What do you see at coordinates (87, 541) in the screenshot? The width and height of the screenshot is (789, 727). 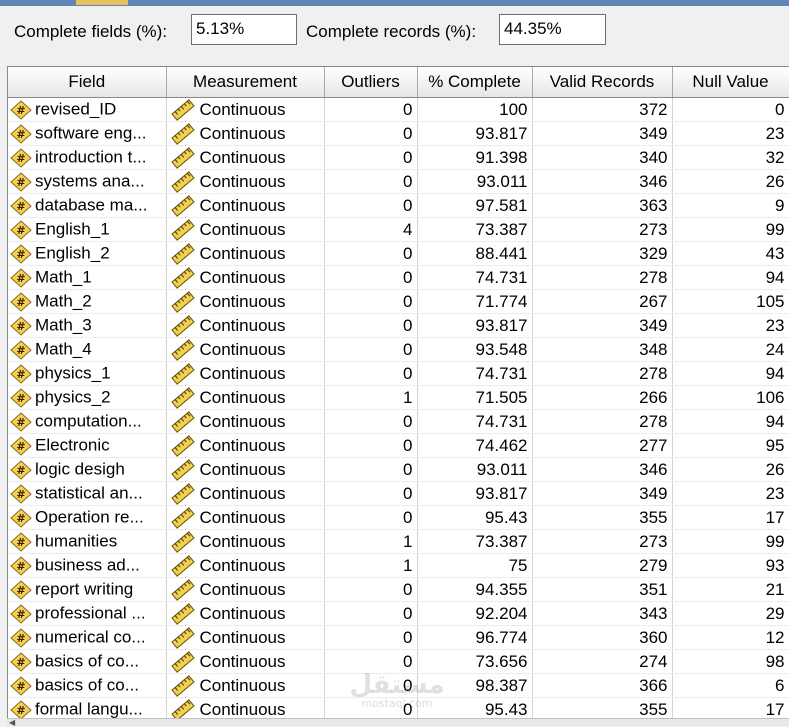 I see `cell-field: # humanities` at bounding box center [87, 541].